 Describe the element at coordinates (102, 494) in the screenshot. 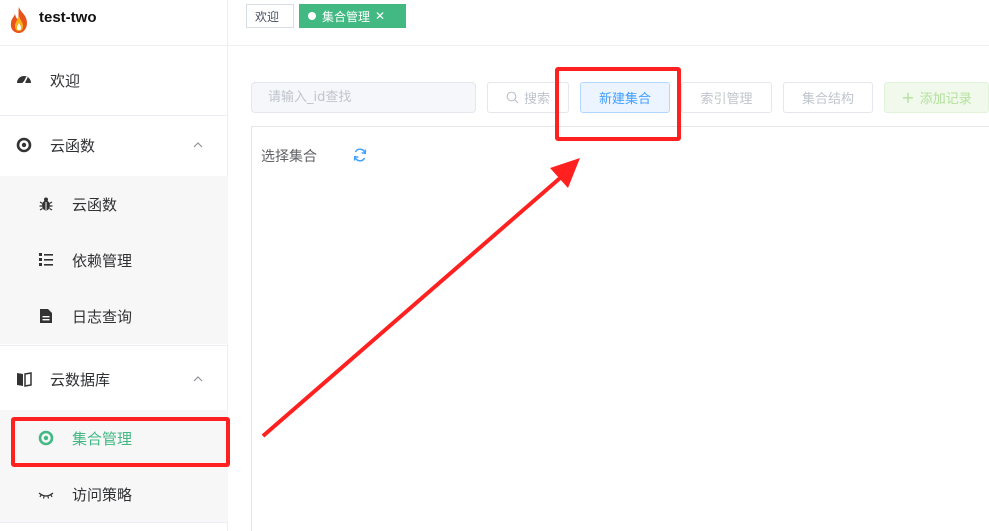

I see `sidebar-item-label: 访问策略` at that location.